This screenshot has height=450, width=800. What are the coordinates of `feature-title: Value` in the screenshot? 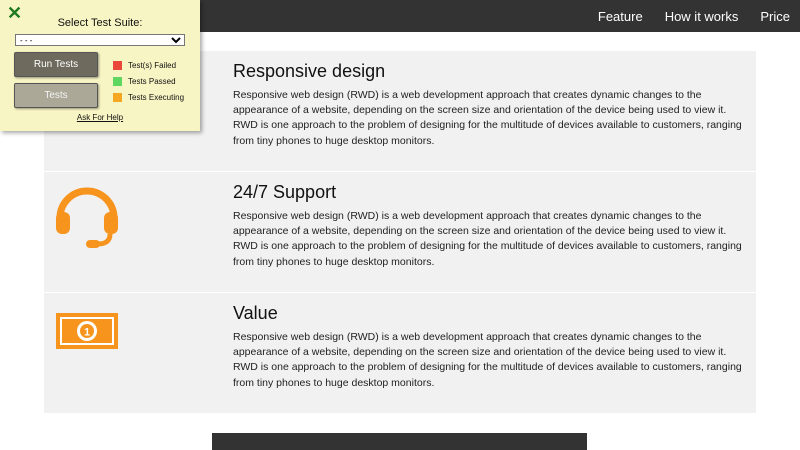 It's located at (255, 313).